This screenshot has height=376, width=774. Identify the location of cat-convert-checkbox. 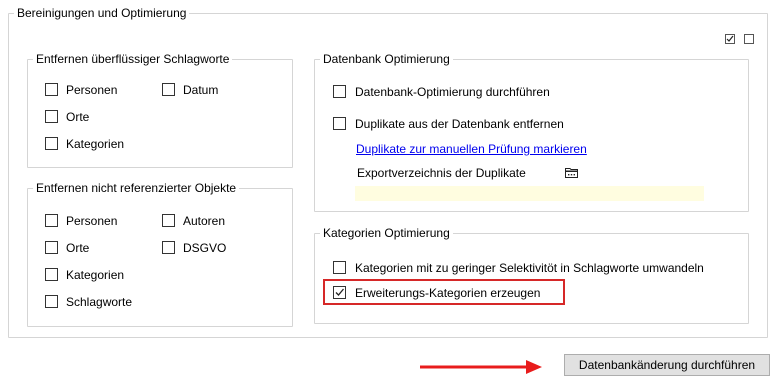
(339, 267).